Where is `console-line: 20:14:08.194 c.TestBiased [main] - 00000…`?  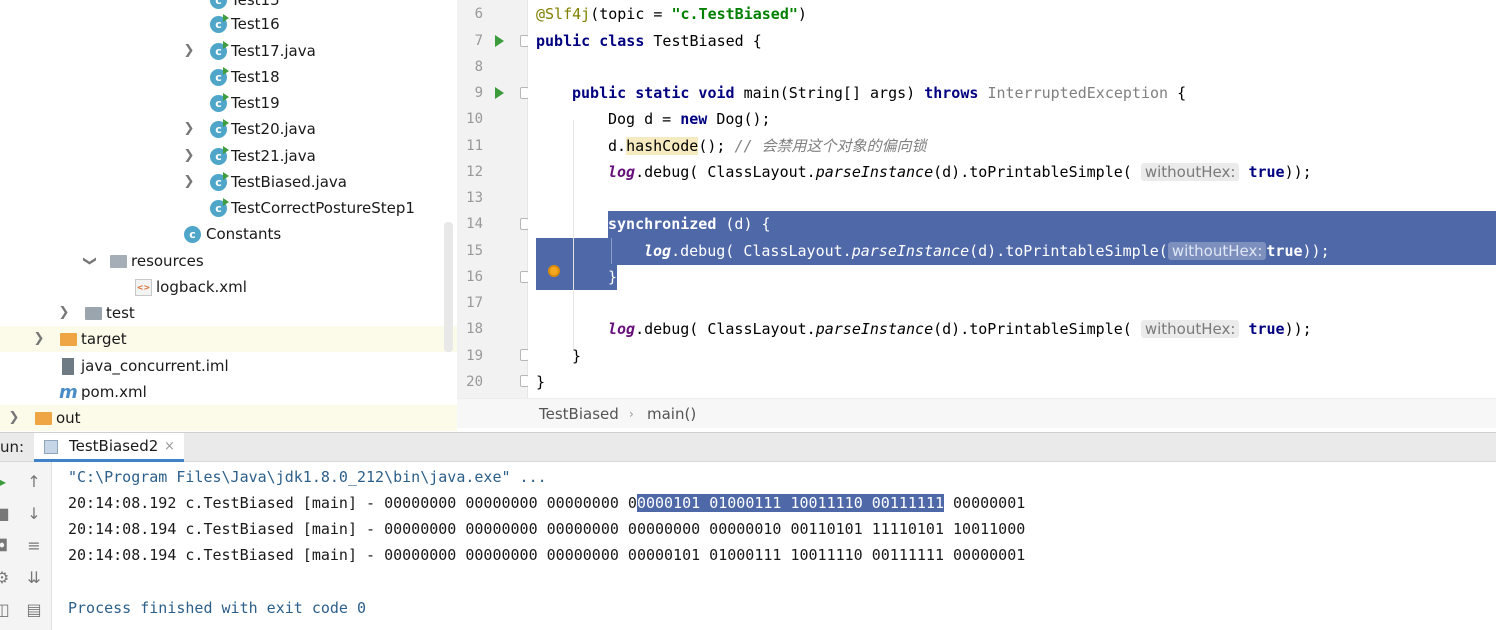 console-line: 20:14:08.194 c.TestBiased [main] - 00000… is located at coordinates (547, 555).